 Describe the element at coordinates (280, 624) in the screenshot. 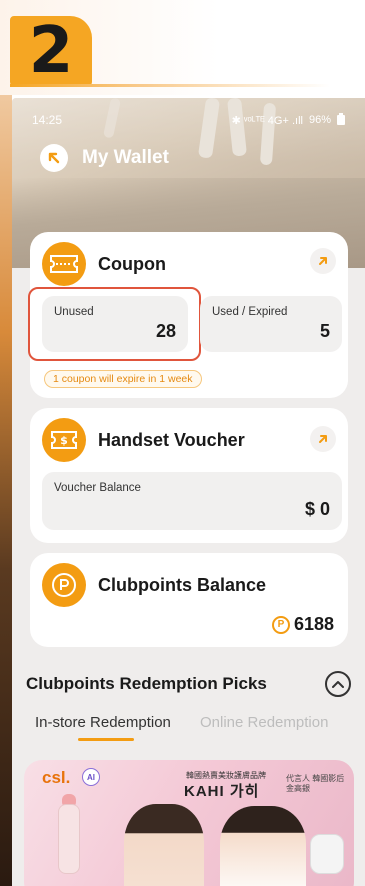

I see `clubpoints-coin-icon: P` at that location.